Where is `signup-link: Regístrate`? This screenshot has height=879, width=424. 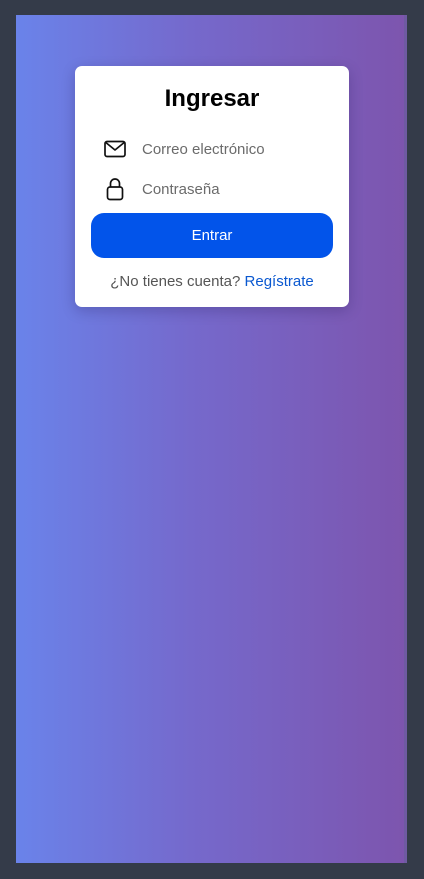
signup-link: Regístrate is located at coordinates (279, 281).